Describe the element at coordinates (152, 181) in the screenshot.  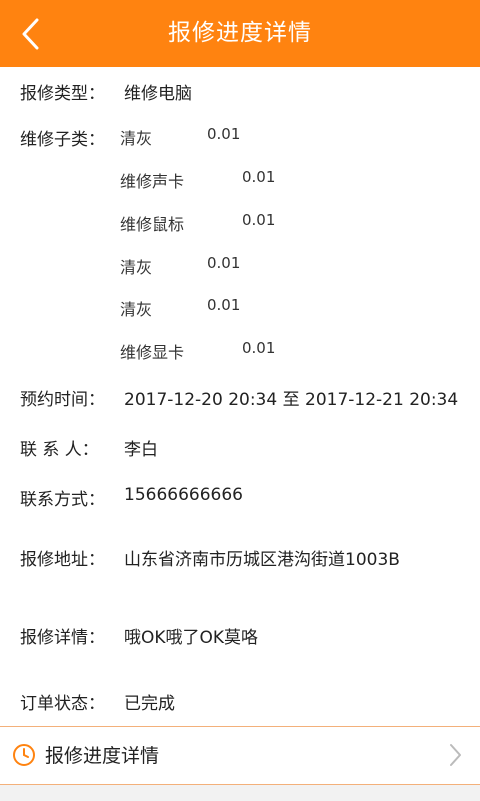
I see `subtype-name: 维修声卡` at that location.